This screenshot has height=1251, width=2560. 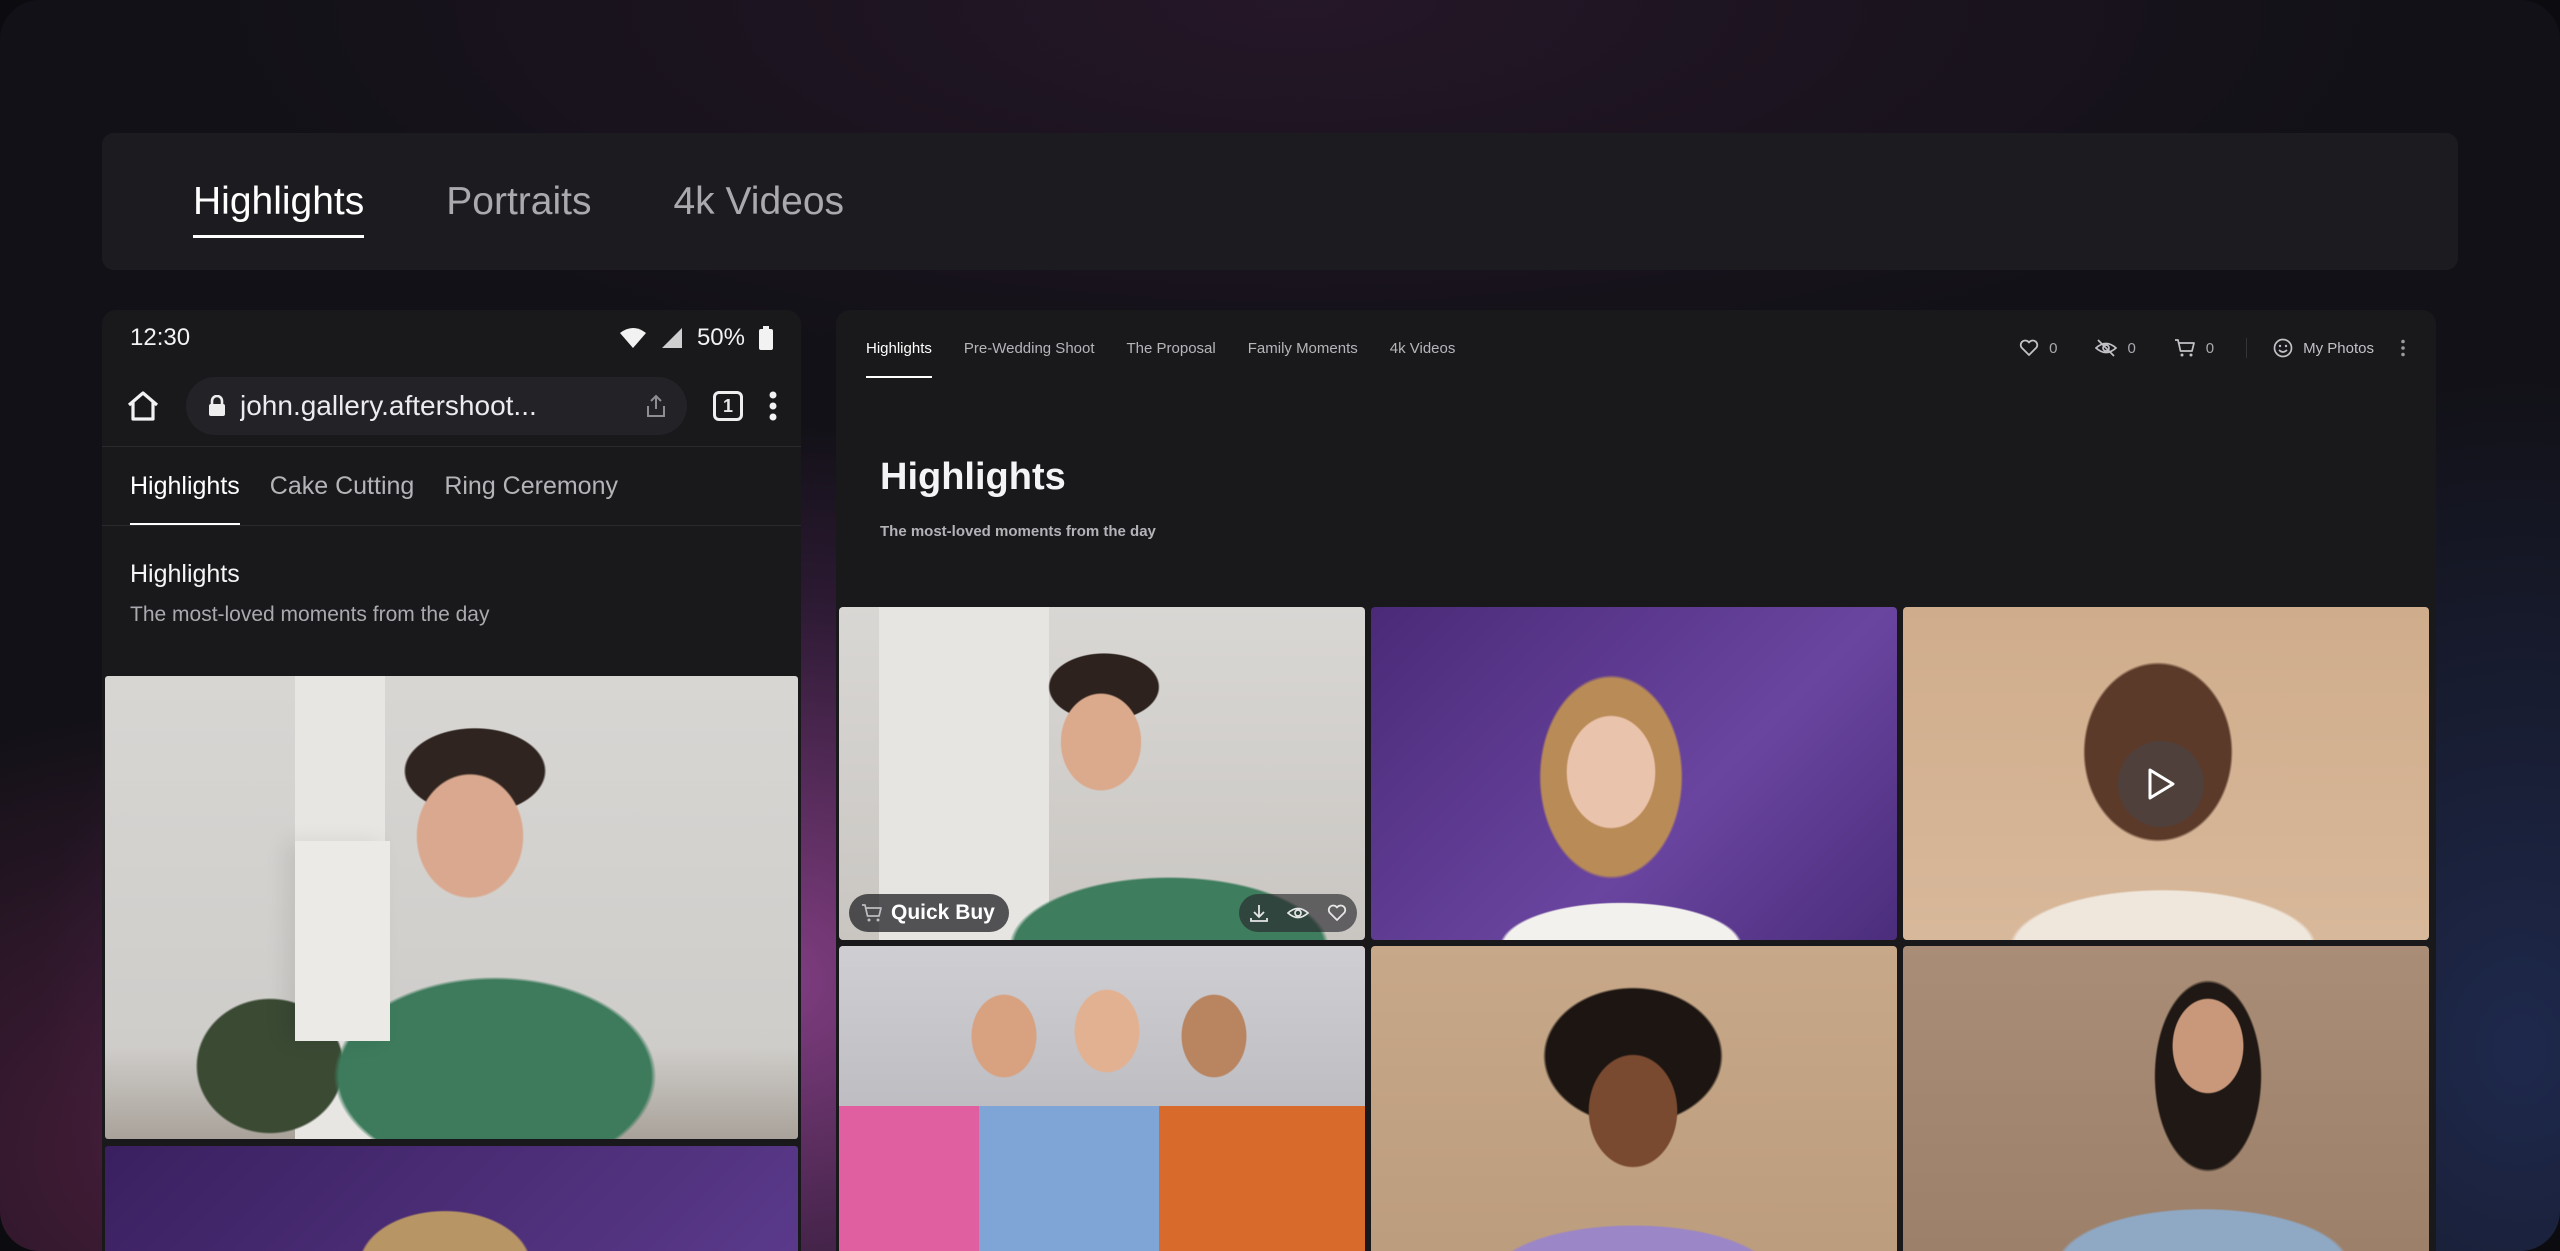 What do you see at coordinates (728, 406) in the screenshot?
I see `tabs-icon: 1` at bounding box center [728, 406].